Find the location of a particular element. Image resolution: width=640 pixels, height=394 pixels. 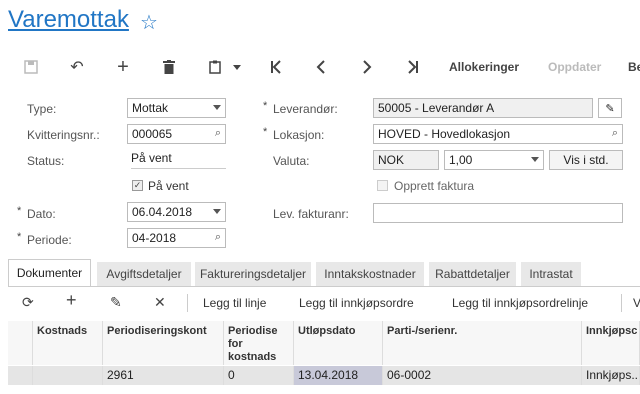

table-cell: Innkjøps.. is located at coordinates (611, 375).